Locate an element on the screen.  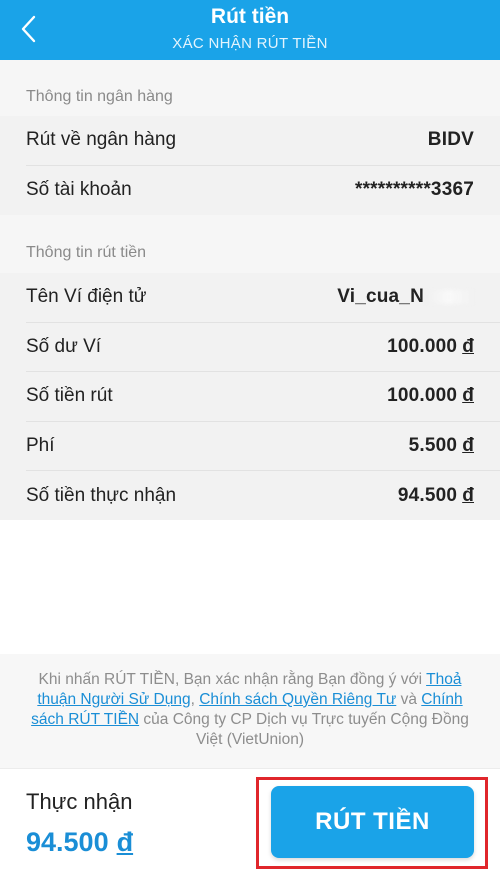
redacted-blur is located at coordinates (449, 297).